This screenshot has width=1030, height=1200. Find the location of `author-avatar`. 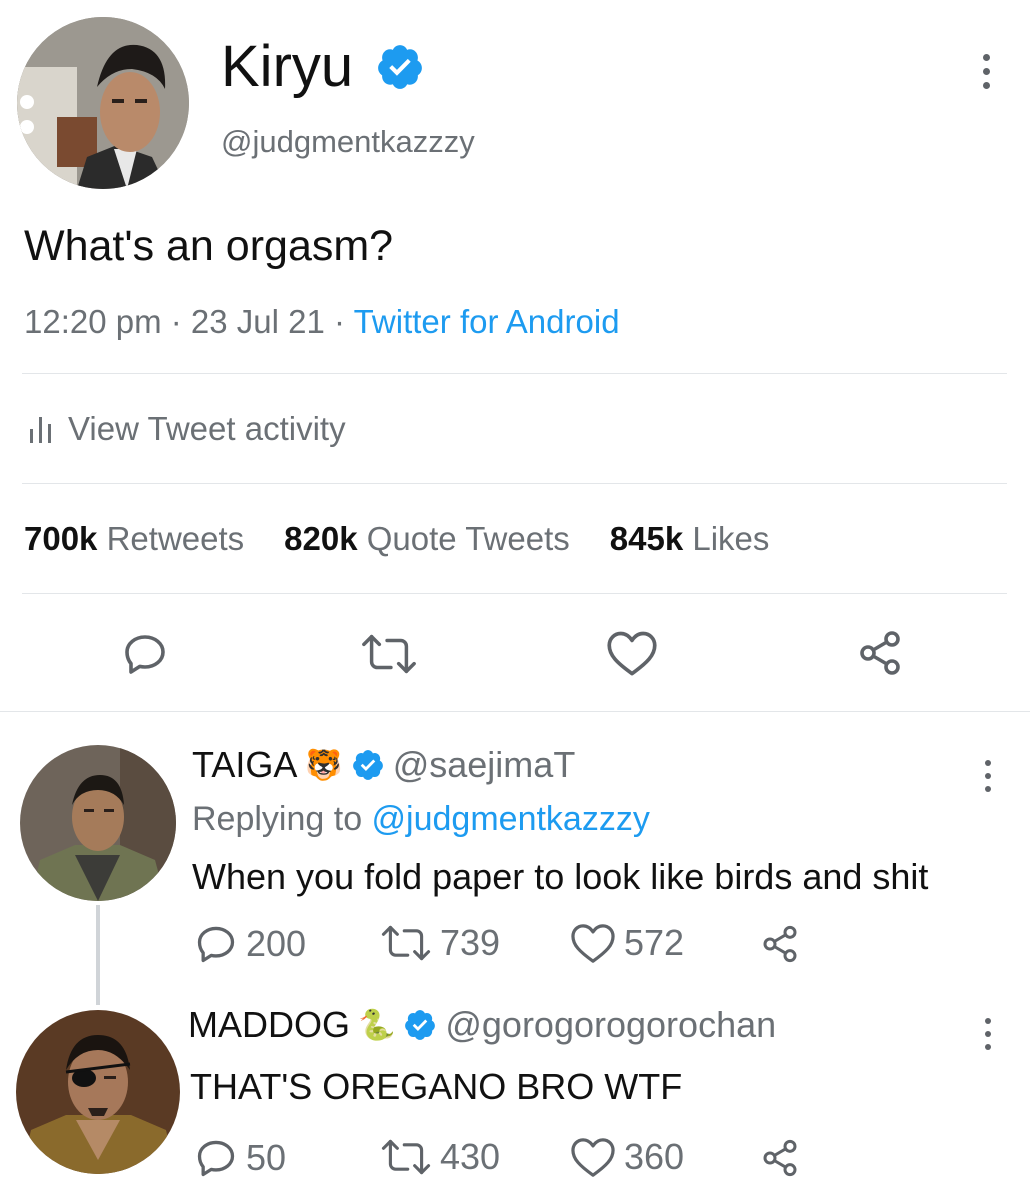

author-avatar is located at coordinates (103, 103).